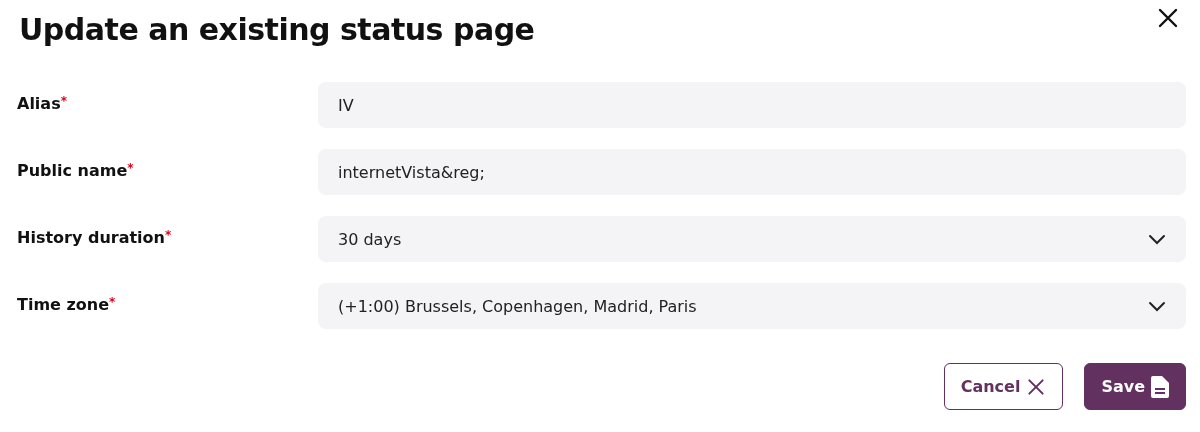 This screenshot has height=432, width=1200. I want to click on select-field: (+1:00) Brussels, Copenhagen, Madrid, Paris, so click(752, 306).